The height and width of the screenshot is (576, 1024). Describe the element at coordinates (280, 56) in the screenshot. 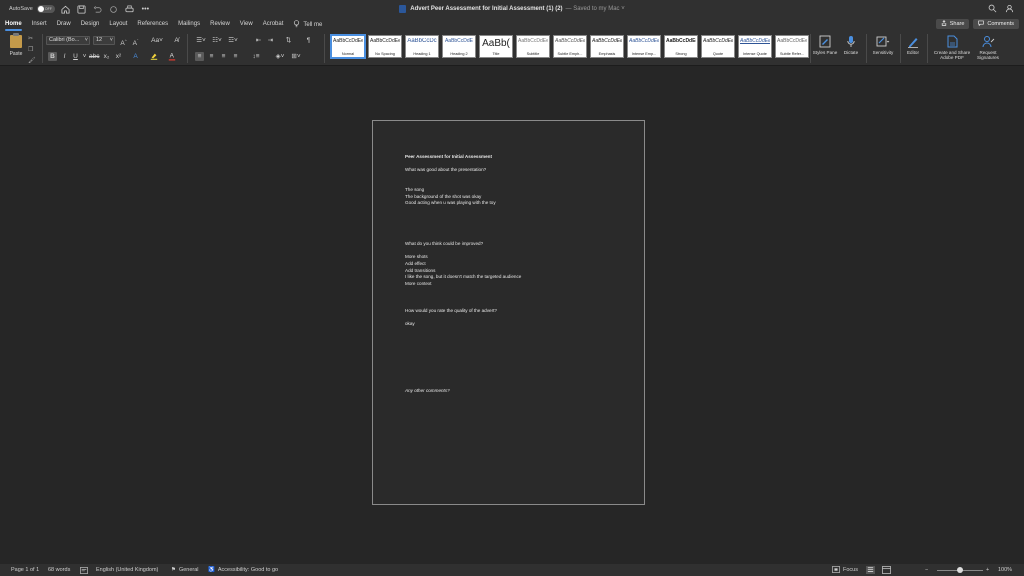

I see `shading-icon: ◈˅` at that location.